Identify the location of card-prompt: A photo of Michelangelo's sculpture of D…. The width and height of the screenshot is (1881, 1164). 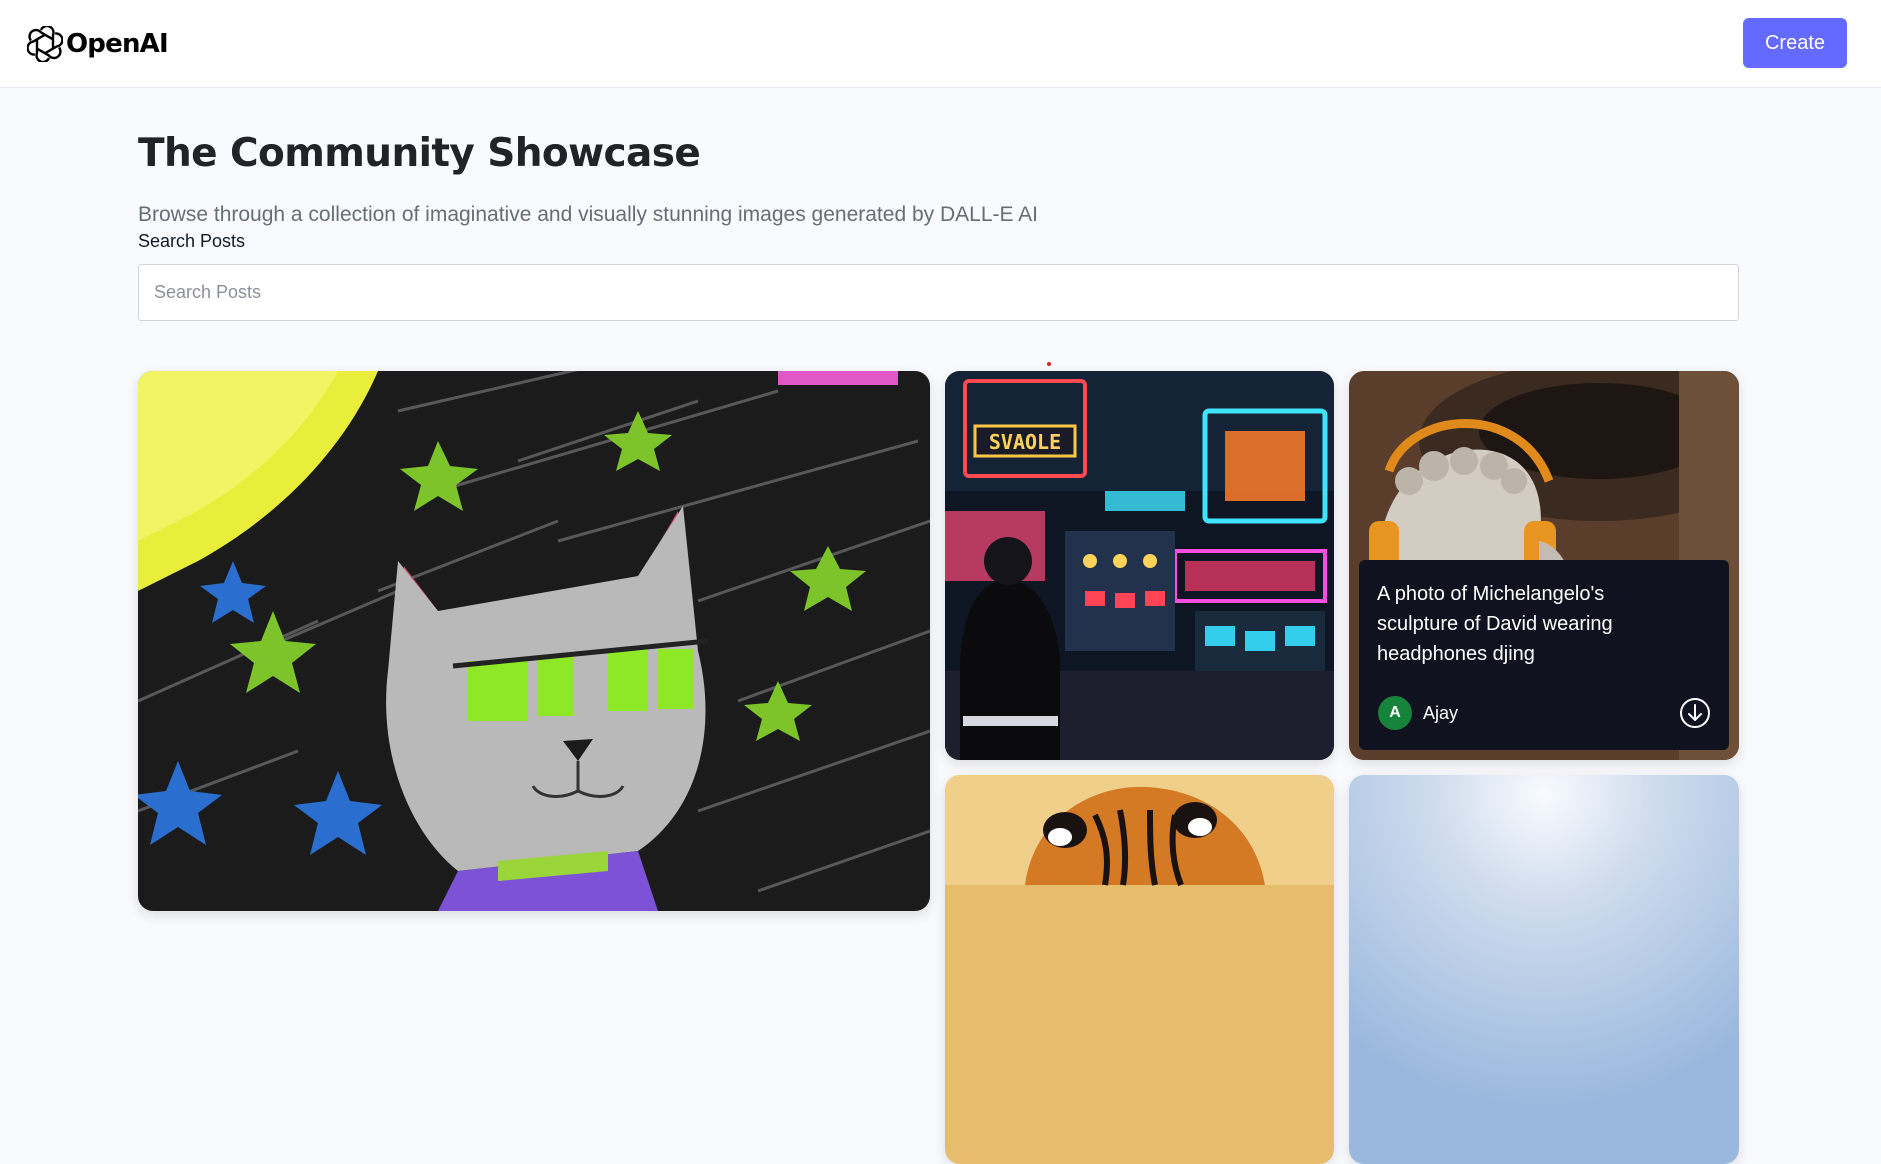
(1495, 624).